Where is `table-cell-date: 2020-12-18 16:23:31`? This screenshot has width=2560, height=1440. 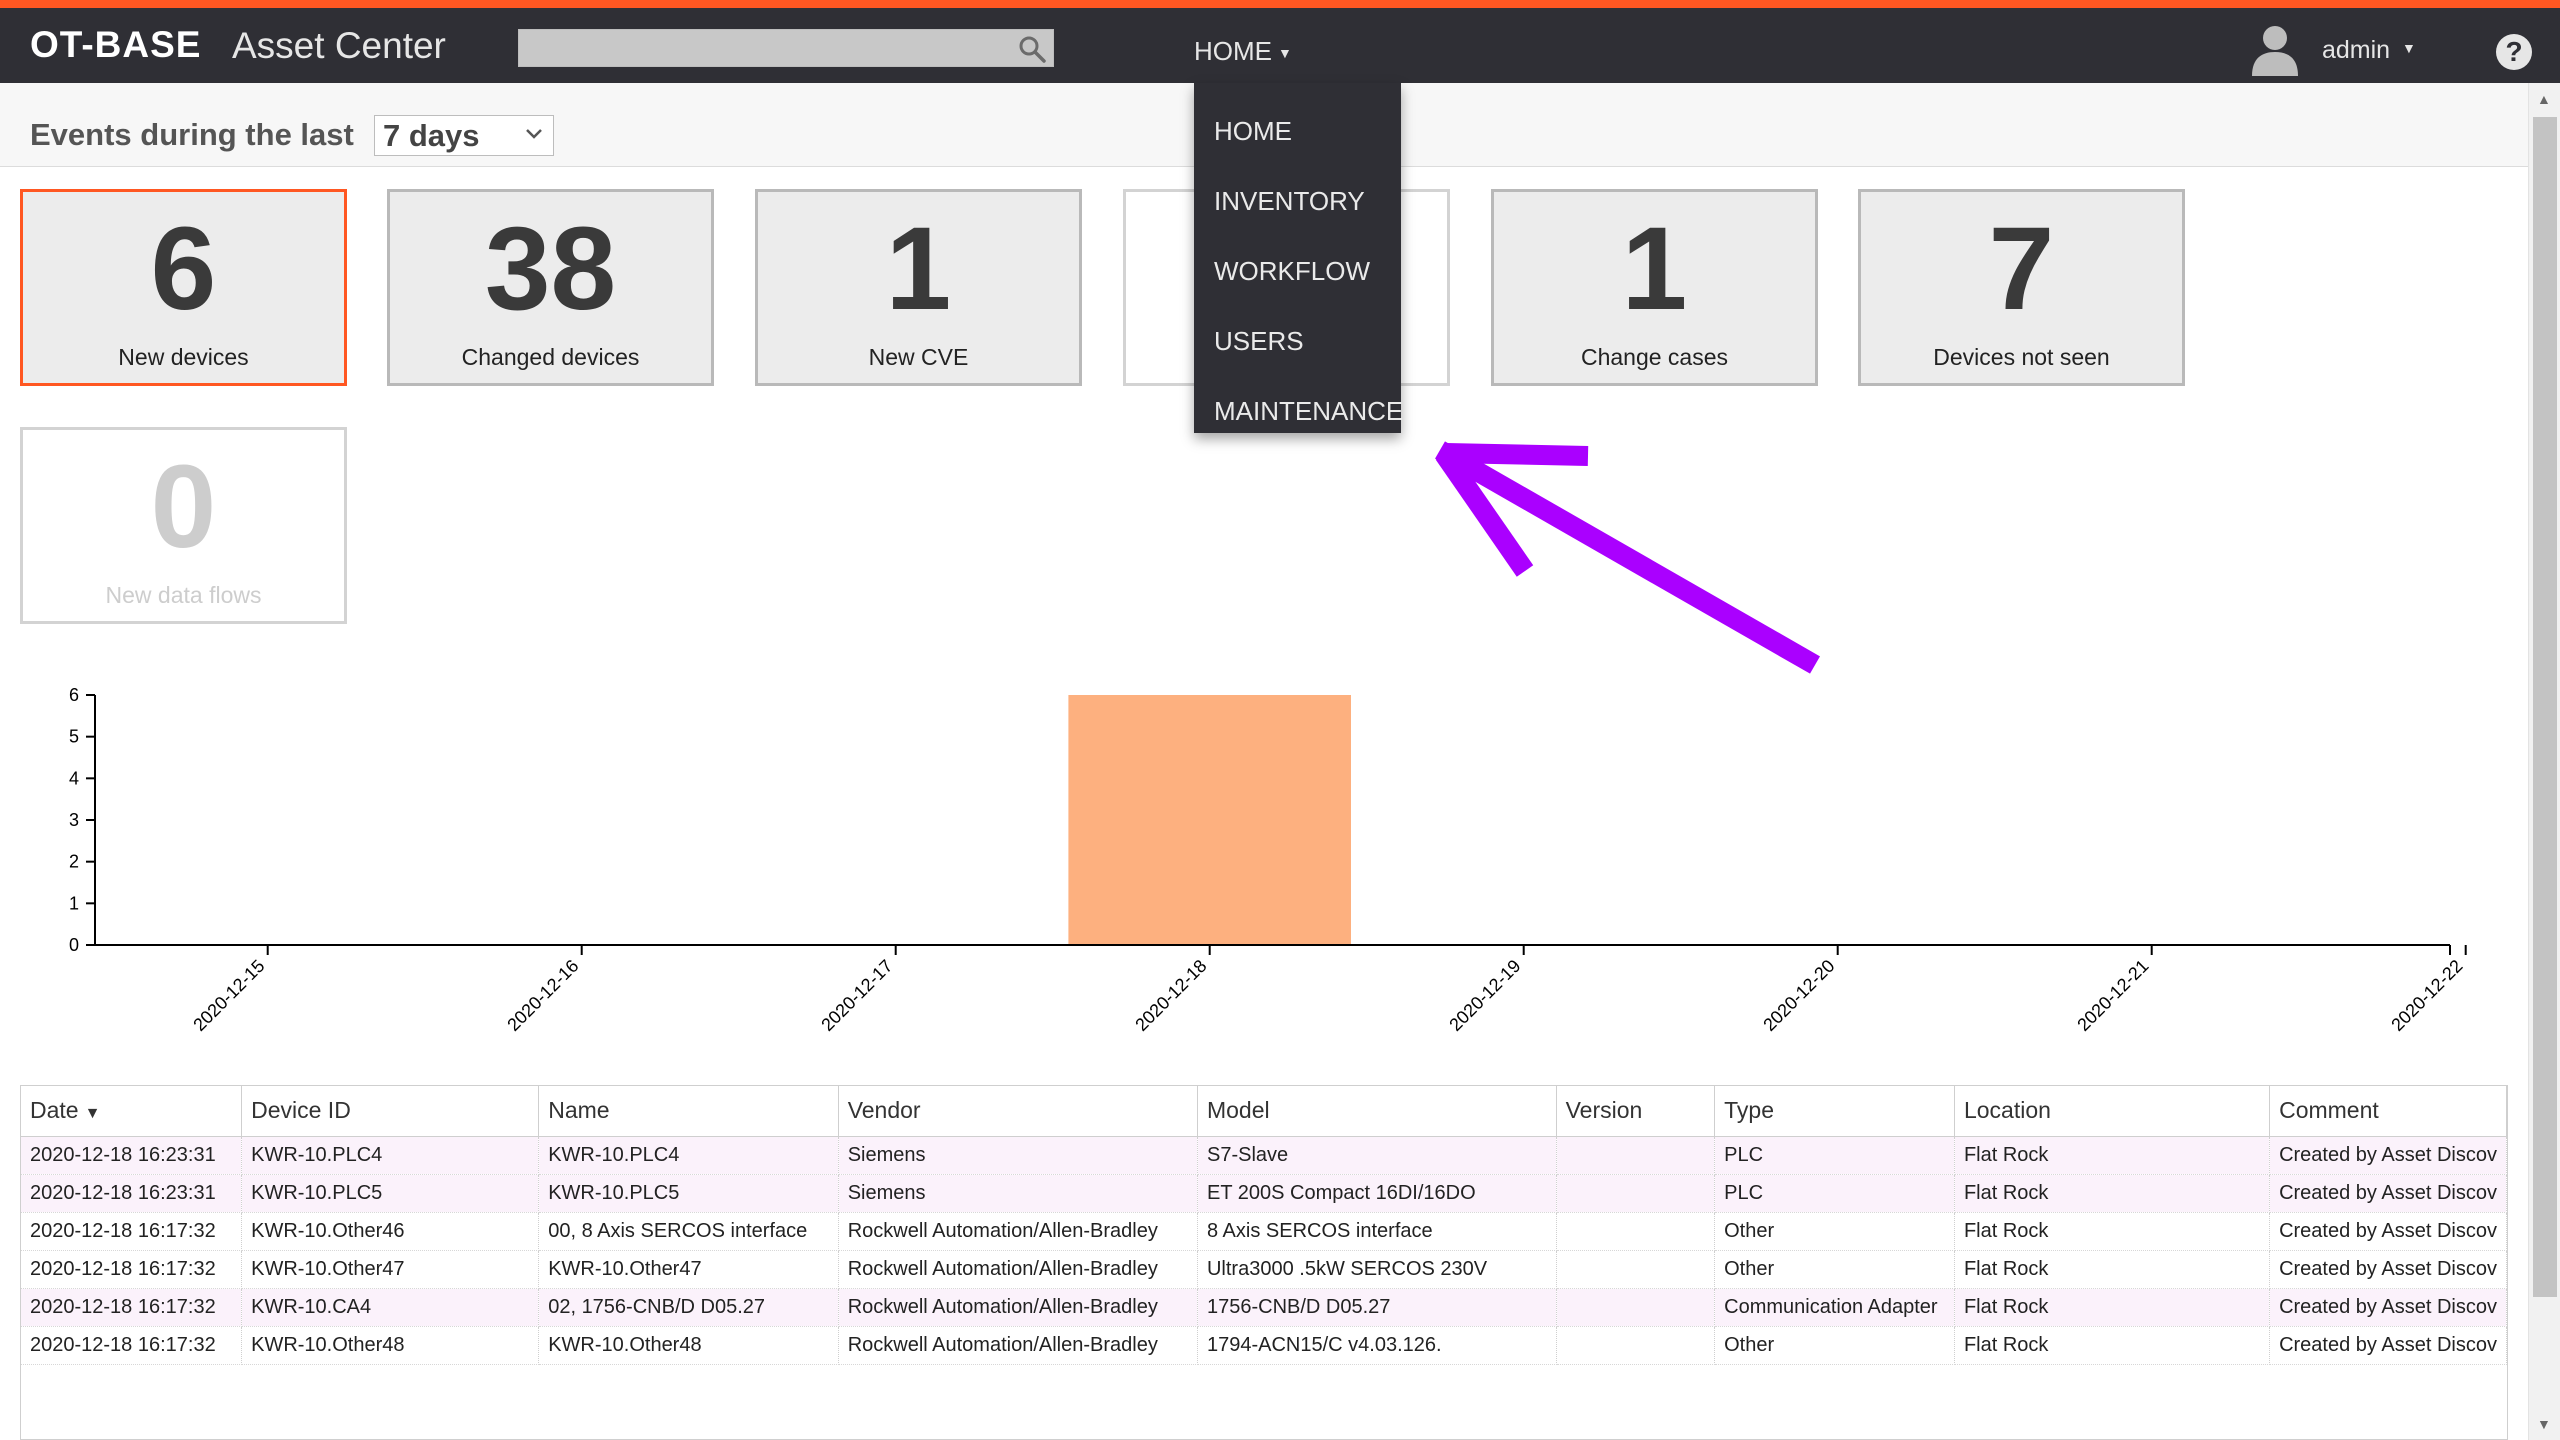
table-cell-date: 2020-12-18 16:23:31 is located at coordinates (132, 1193).